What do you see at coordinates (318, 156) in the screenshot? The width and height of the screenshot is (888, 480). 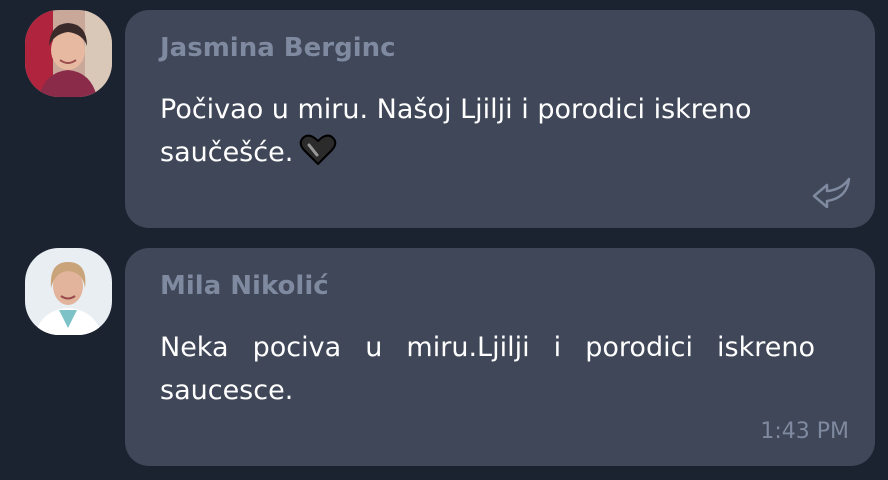 I see `black-heart-icon` at bounding box center [318, 156].